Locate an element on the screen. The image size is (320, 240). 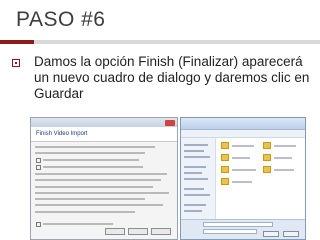
filename-field is located at coordinates (238, 224).